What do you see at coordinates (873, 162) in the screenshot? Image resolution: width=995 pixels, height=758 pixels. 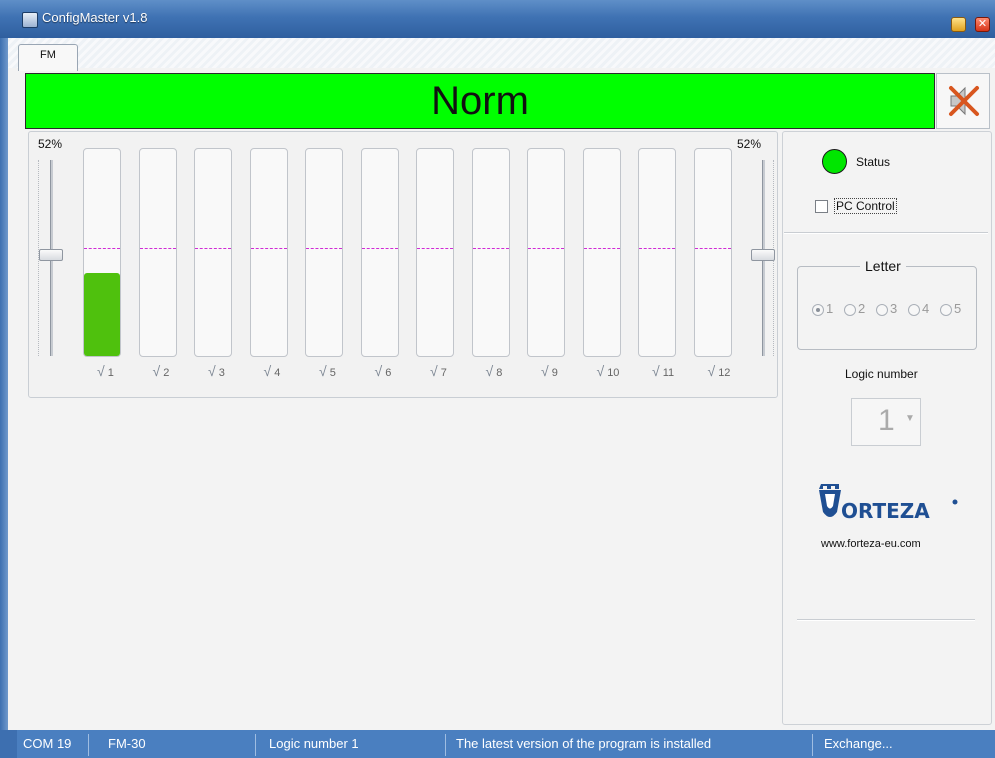 I see `status-label: Status` at bounding box center [873, 162].